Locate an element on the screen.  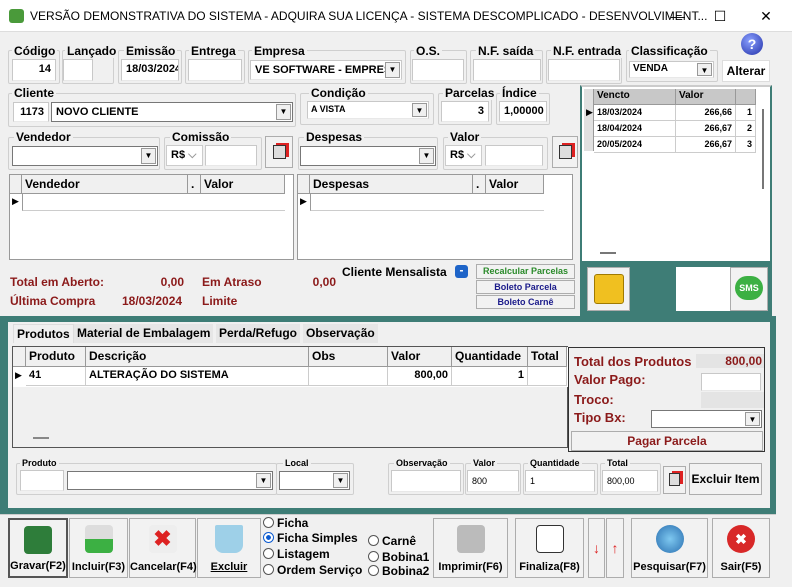
products-cell: ALTERAÇÃO DO SISTEMA is located at coordinates (197, 376).